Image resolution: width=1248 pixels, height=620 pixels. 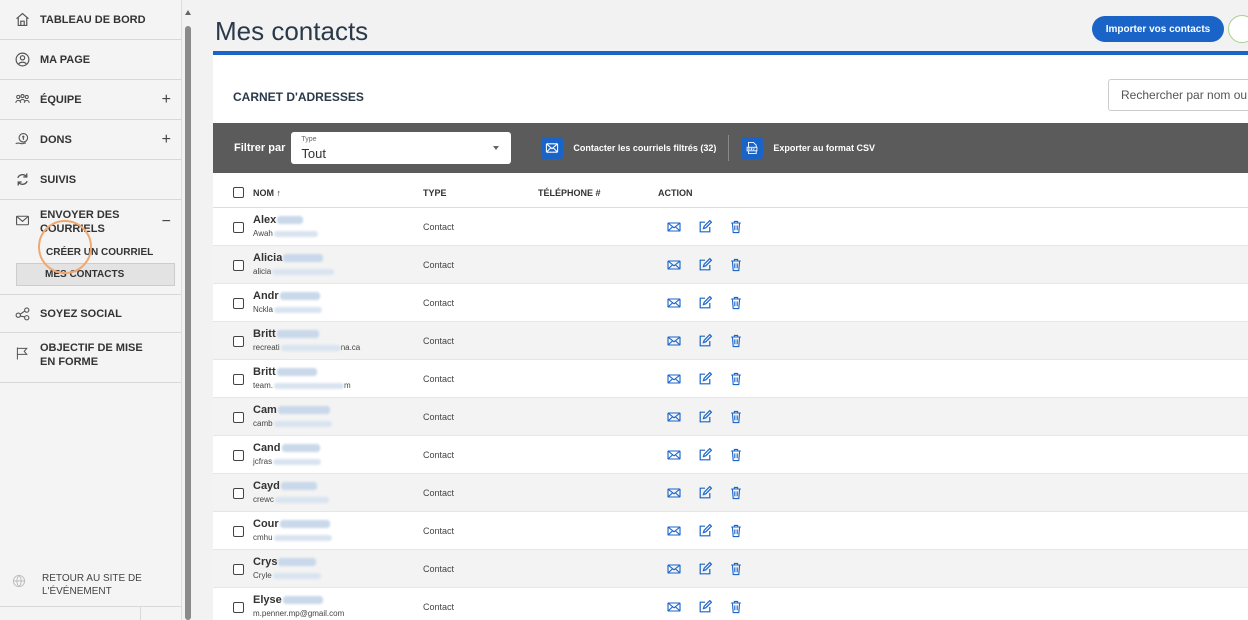 What do you see at coordinates (90, 140) in the screenshot?
I see `sidebar-item-donations: DONS +` at bounding box center [90, 140].